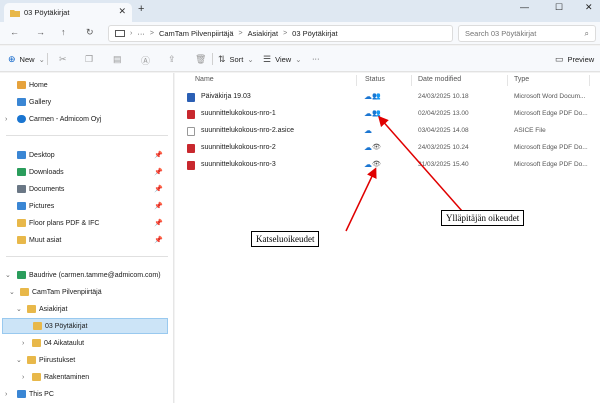 Image resolution: width=600 pixels, height=403 pixels. I want to click on sidebar-item-label: Home, so click(38, 85).